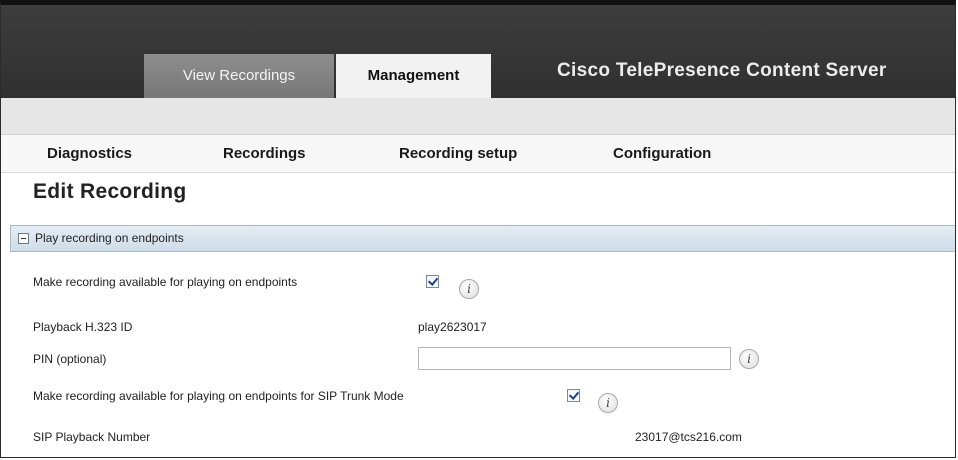 The width and height of the screenshot is (958, 460). What do you see at coordinates (70, 359) in the screenshot?
I see `pin-label: PIN (optional)` at bounding box center [70, 359].